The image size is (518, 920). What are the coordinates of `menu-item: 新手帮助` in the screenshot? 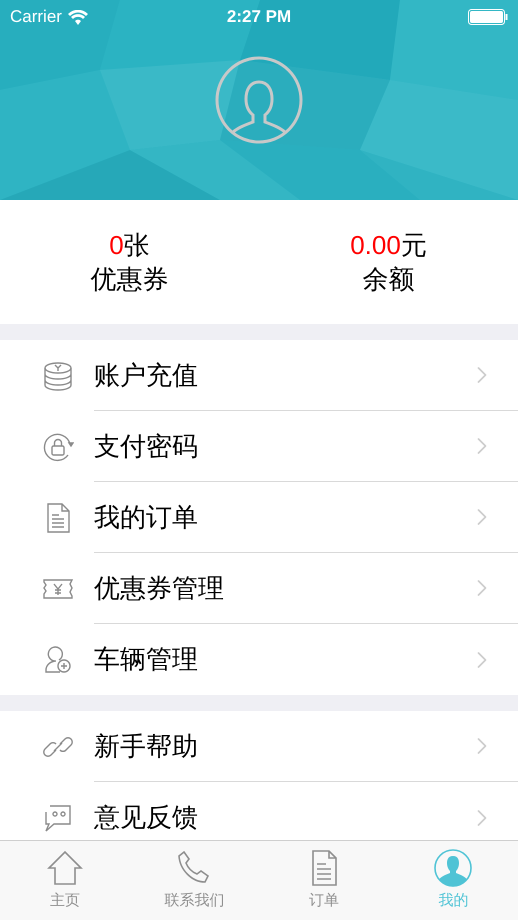 It's located at (259, 746).